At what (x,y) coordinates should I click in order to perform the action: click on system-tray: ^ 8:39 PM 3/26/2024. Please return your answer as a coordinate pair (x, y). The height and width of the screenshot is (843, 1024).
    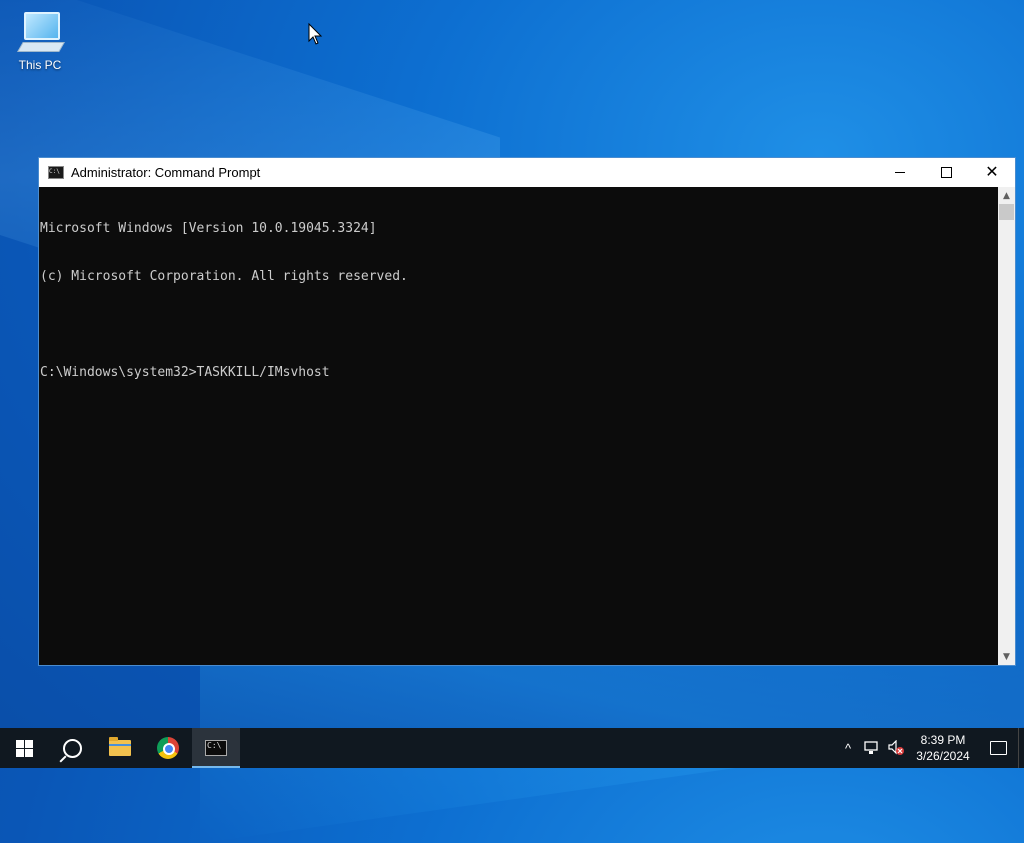
    Looking at the image, I should click on (930, 748).